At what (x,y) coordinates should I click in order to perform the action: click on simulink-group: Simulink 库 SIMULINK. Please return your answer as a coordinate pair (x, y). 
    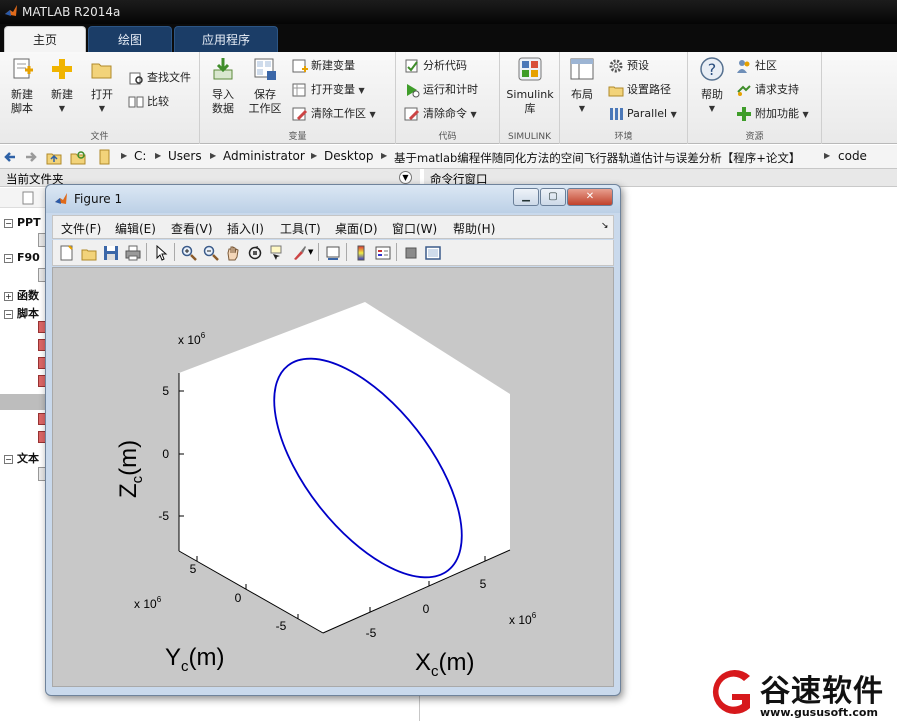
    Looking at the image, I should click on (530, 98).